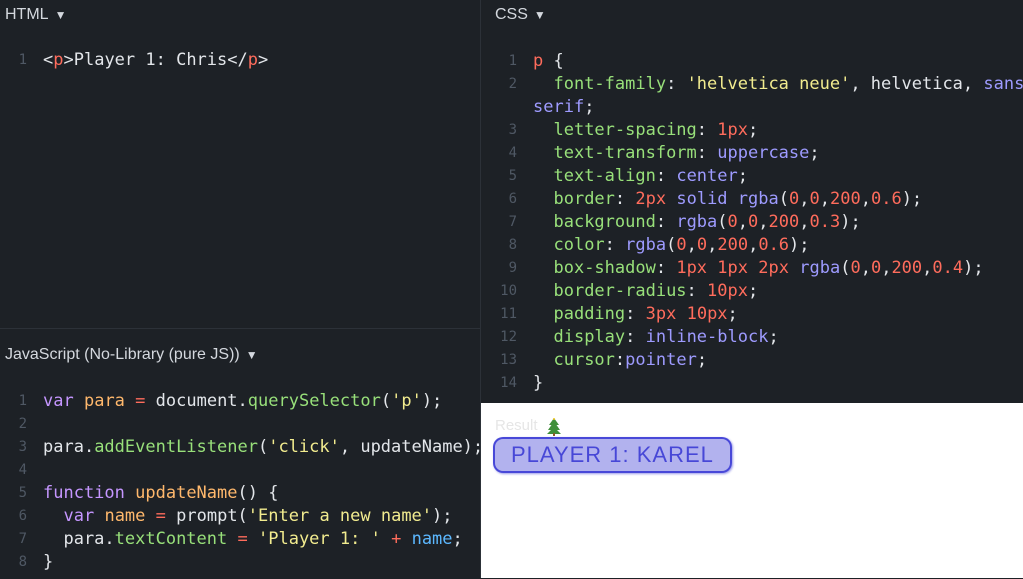  What do you see at coordinates (508, 291) in the screenshot?
I see `line-number: 10` at bounding box center [508, 291].